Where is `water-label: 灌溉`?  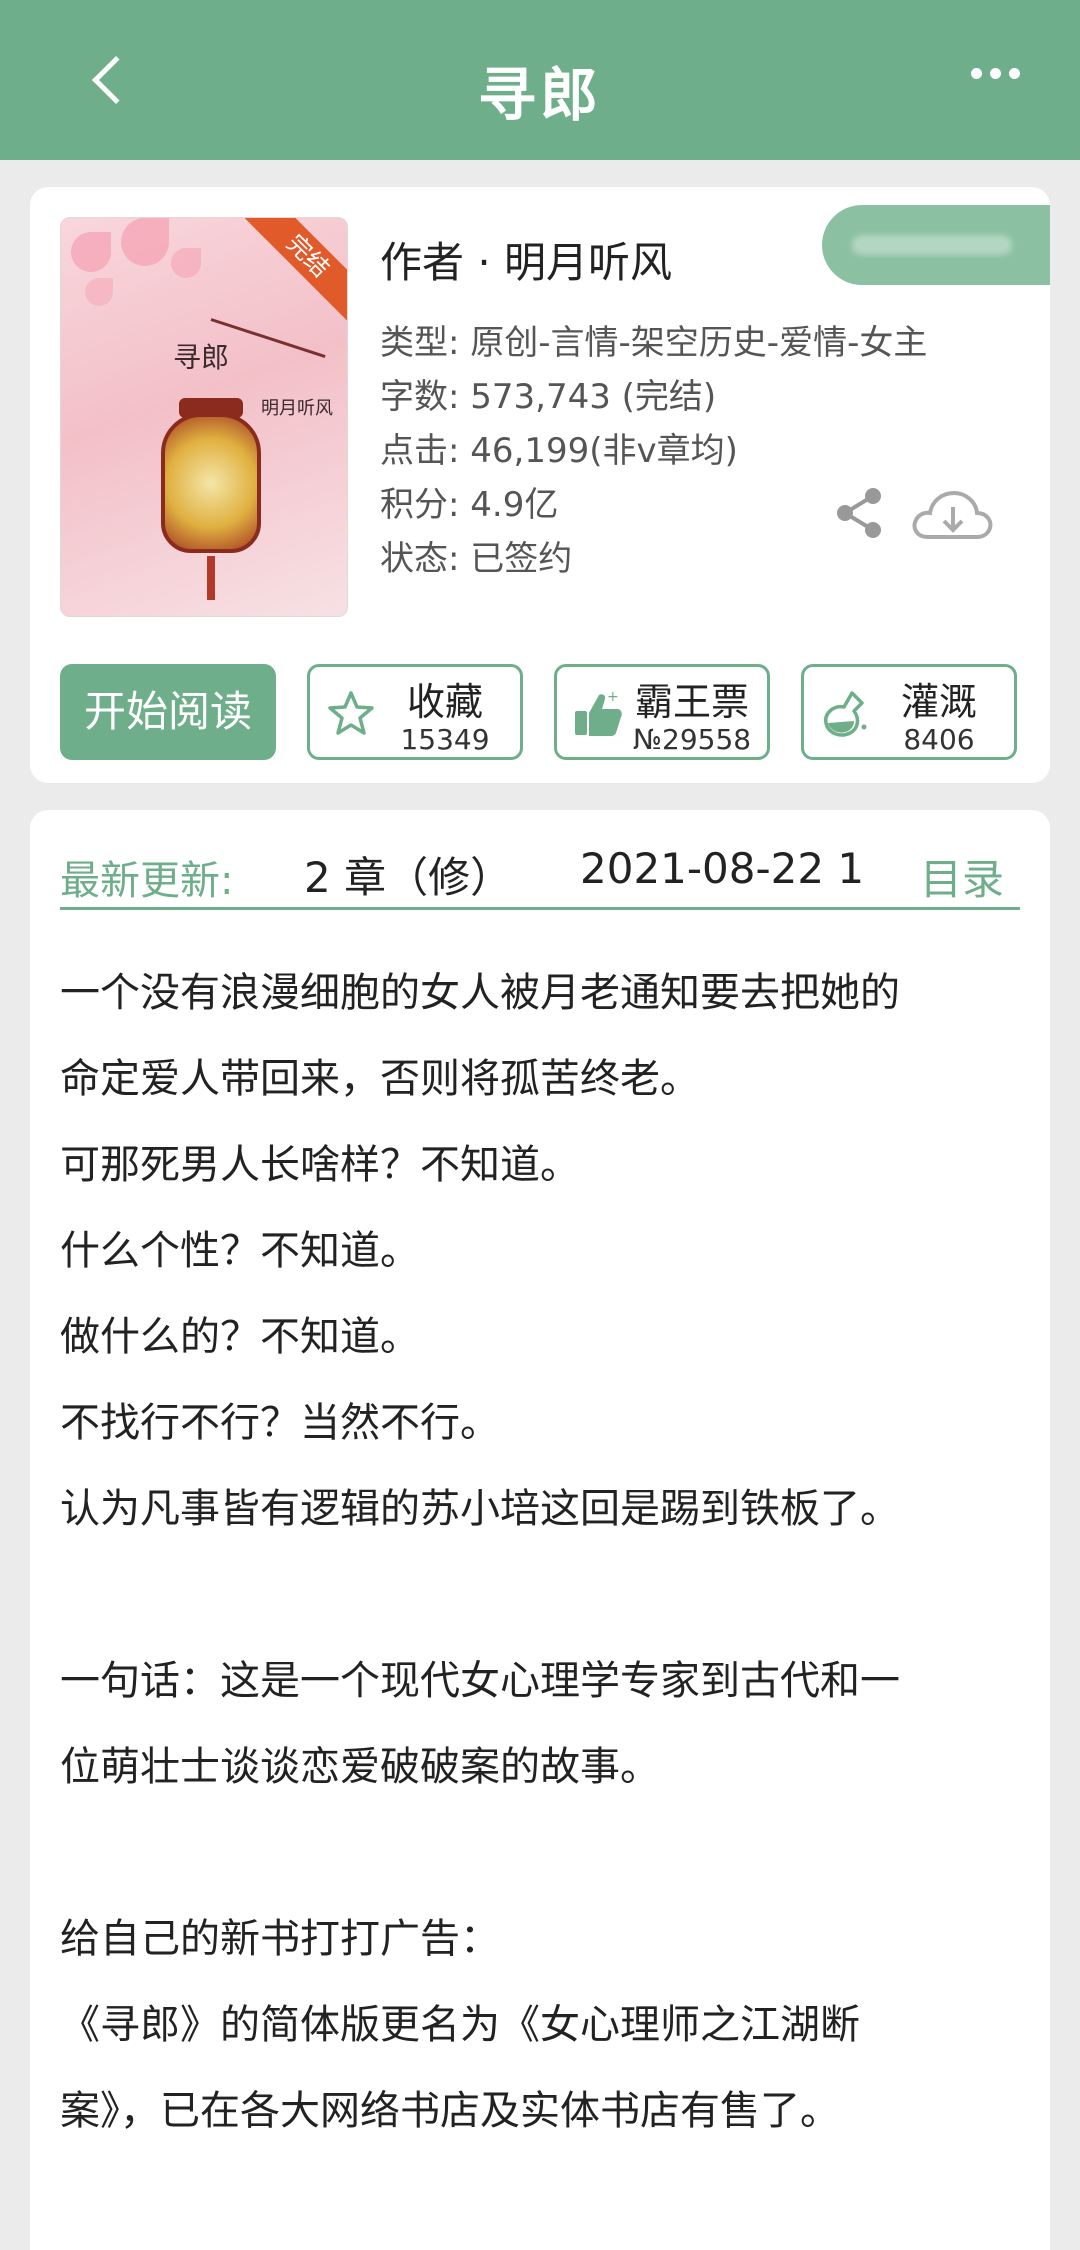
water-label: 灌溉 is located at coordinates (938, 702).